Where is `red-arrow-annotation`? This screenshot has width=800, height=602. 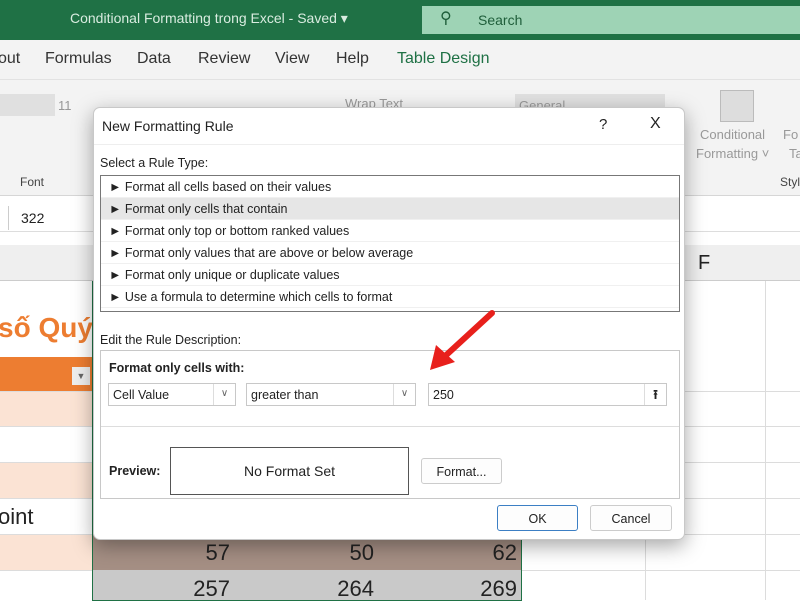 red-arrow-annotation is located at coordinates (462, 340).